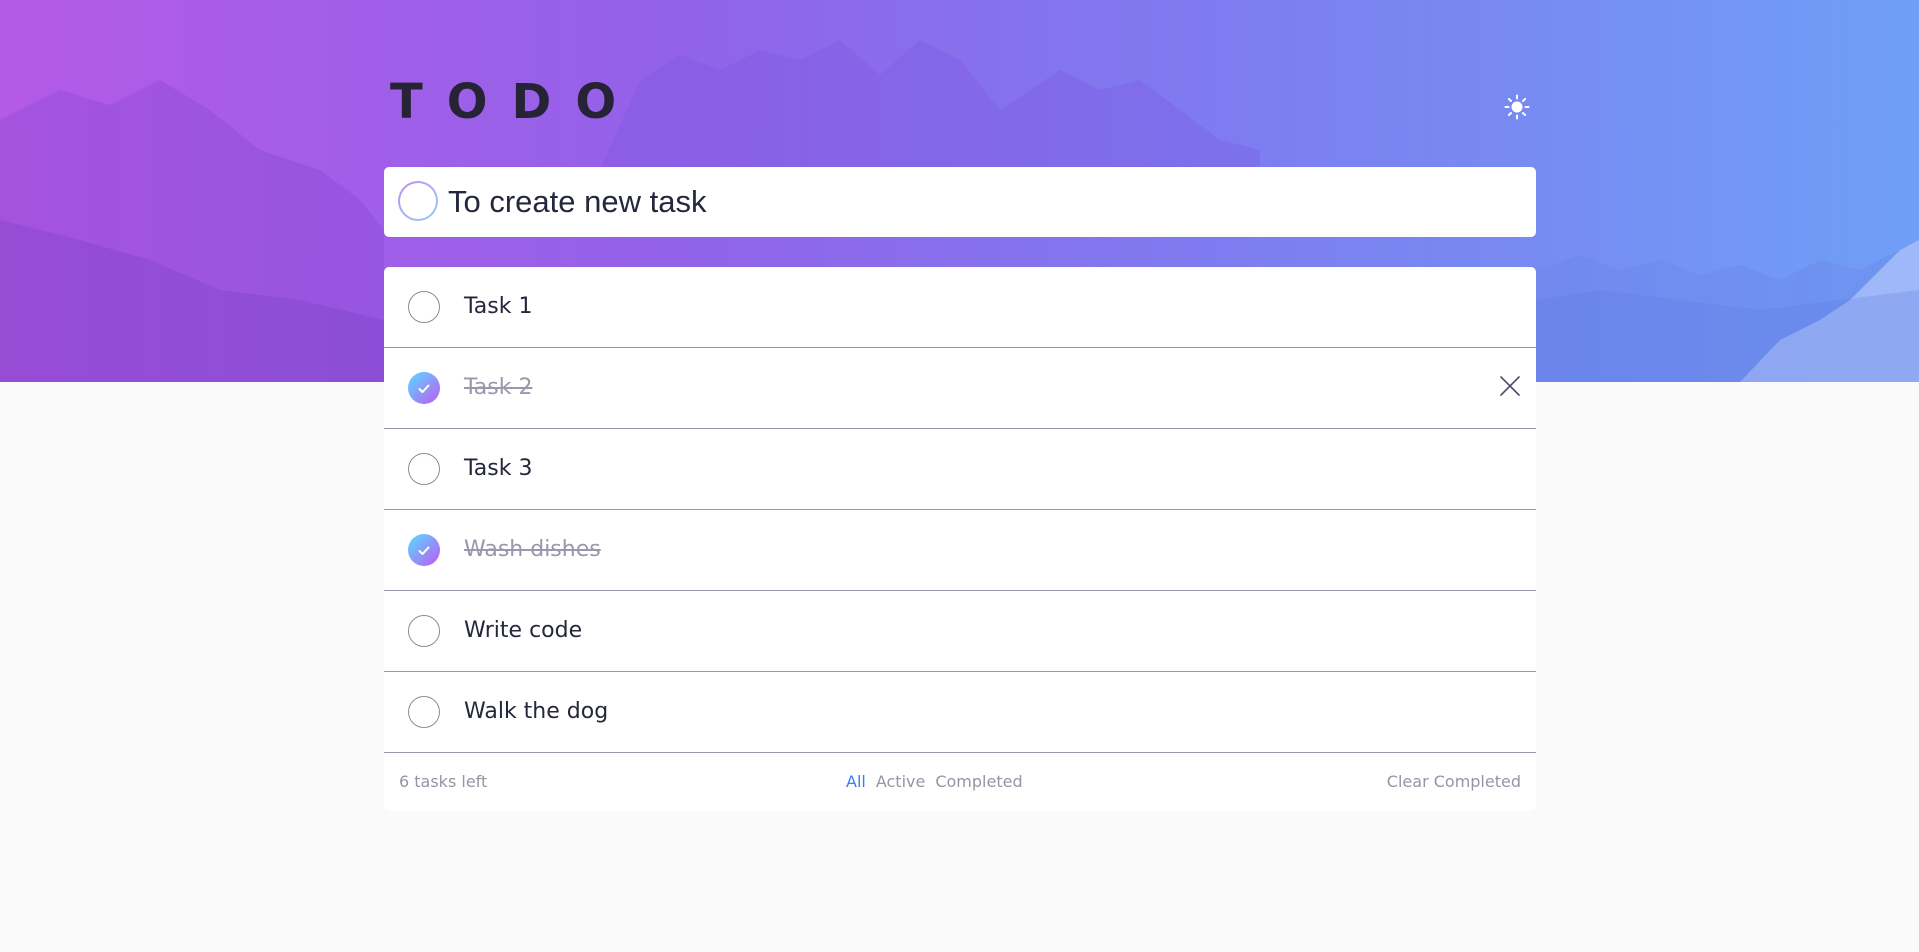 The image size is (1919, 952). Describe the element at coordinates (960, 631) in the screenshot. I see `task-row: Write code` at that location.